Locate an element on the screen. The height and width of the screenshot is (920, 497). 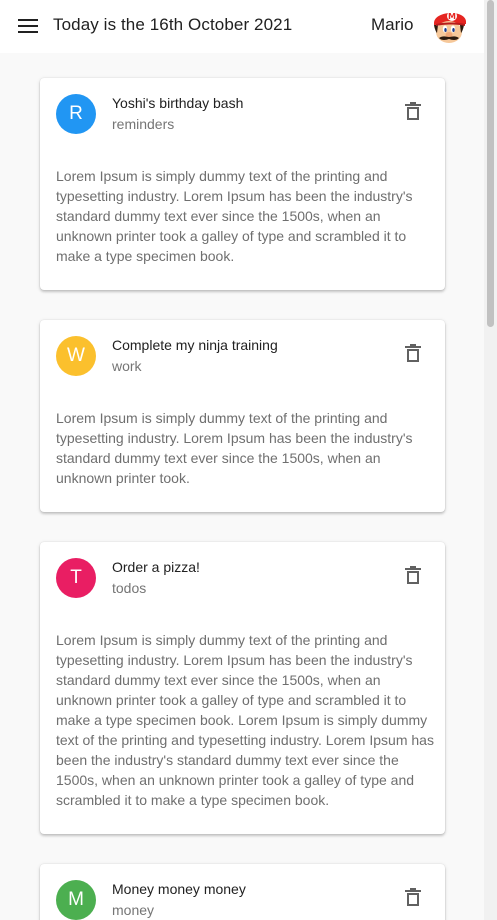
menu-button is located at coordinates (28, 26).